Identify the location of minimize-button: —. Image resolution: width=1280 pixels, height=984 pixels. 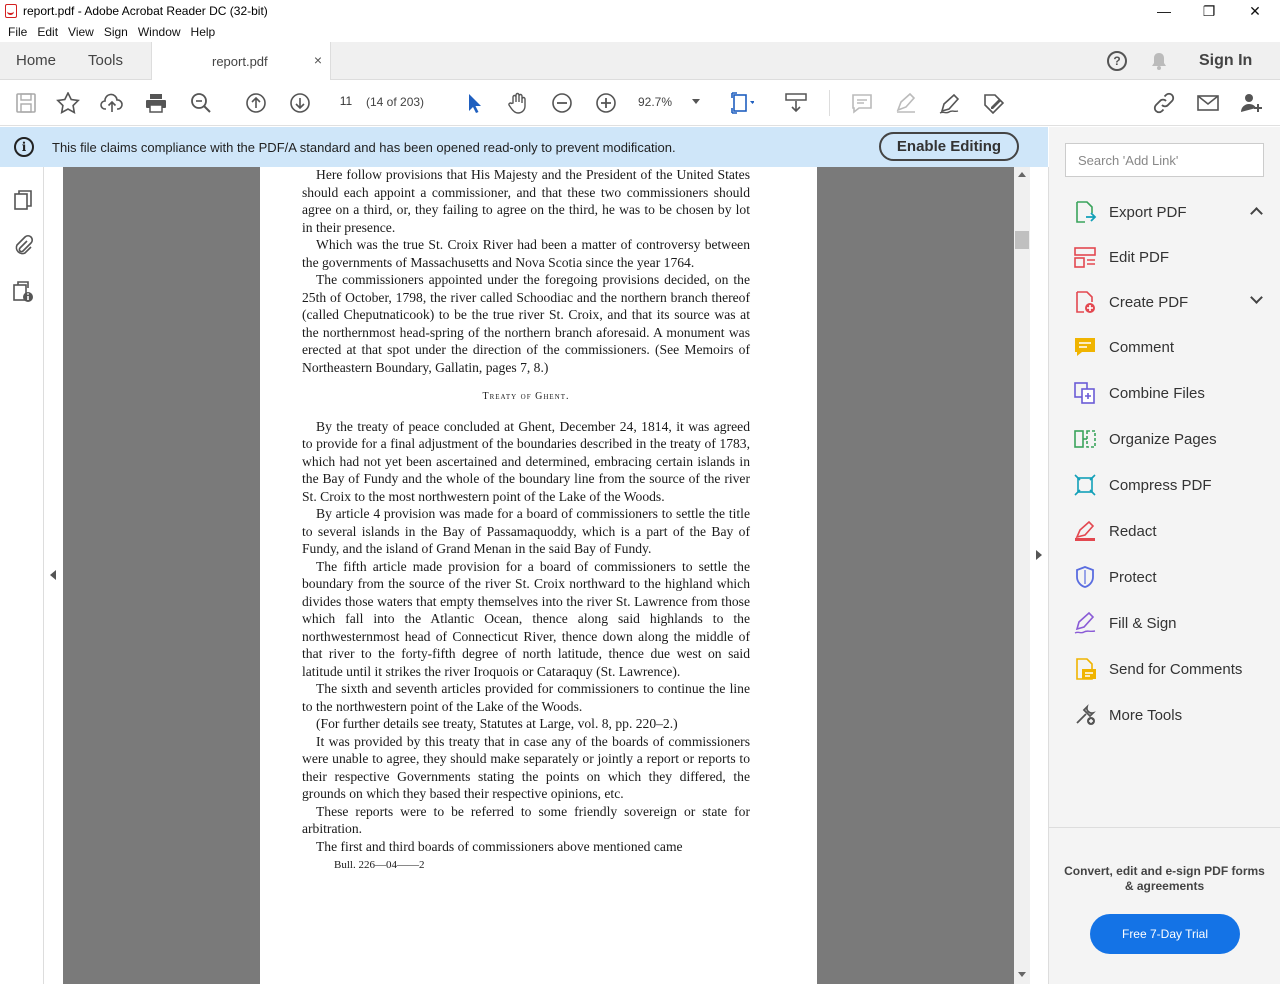
(1164, 11).